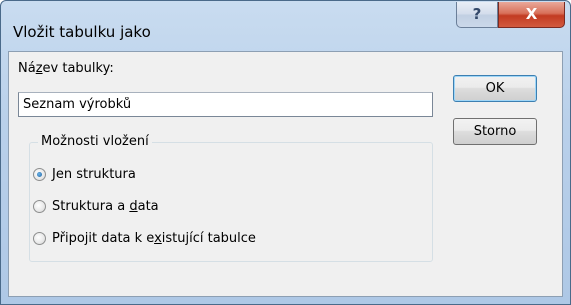 This screenshot has height=305, width=571. Describe the element at coordinates (39, 68) in the screenshot. I see `accelerator-z: z` at that location.